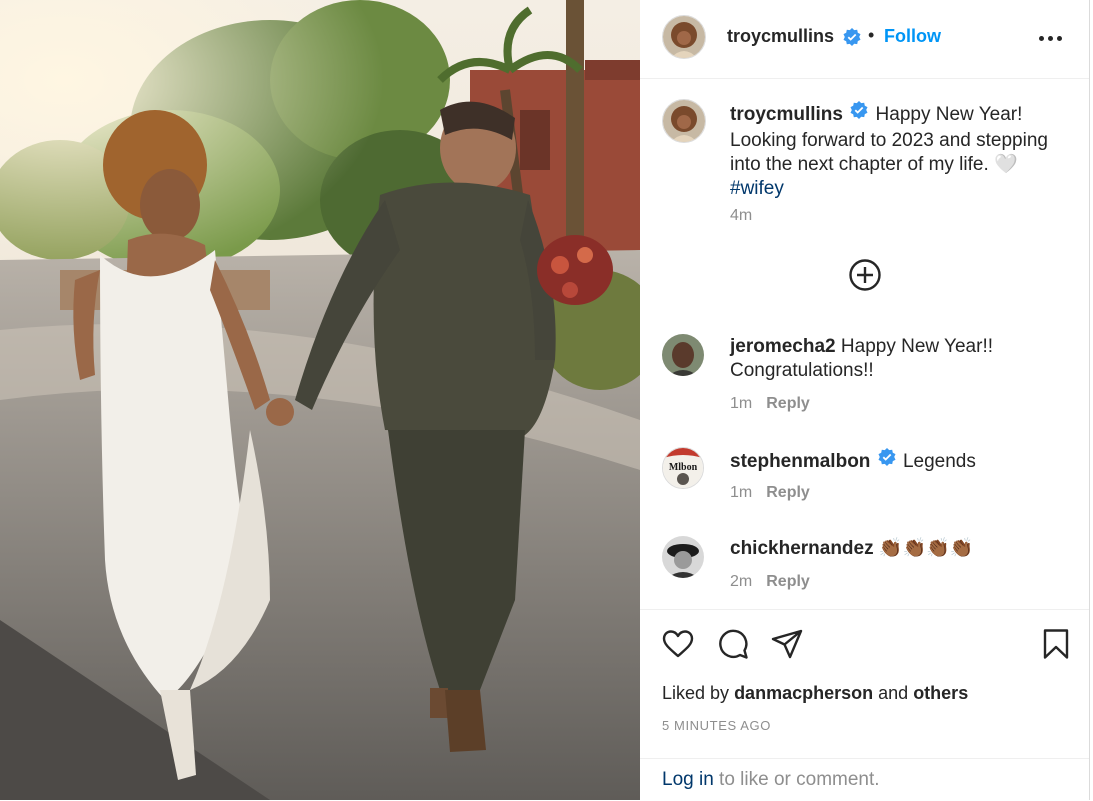 Image resolution: width=1093 pixels, height=801 pixels. I want to click on comment-time: 2m, so click(741, 581).